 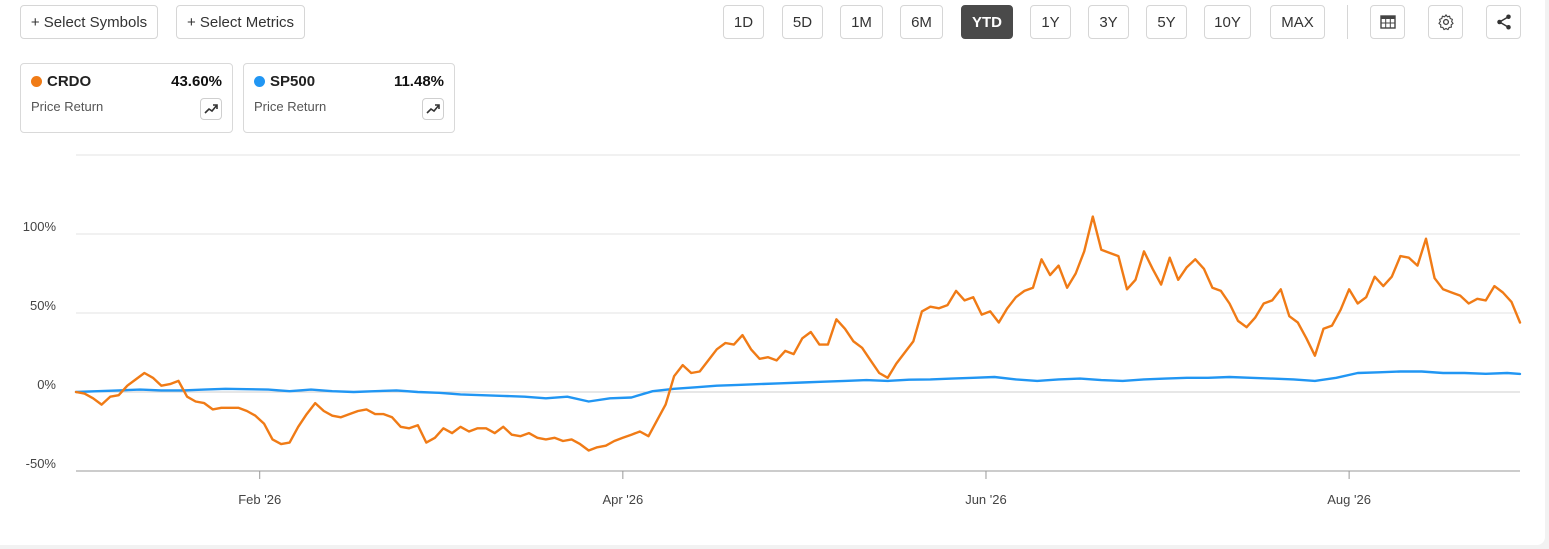 I want to click on series-line-sp500, so click(x=798, y=386).